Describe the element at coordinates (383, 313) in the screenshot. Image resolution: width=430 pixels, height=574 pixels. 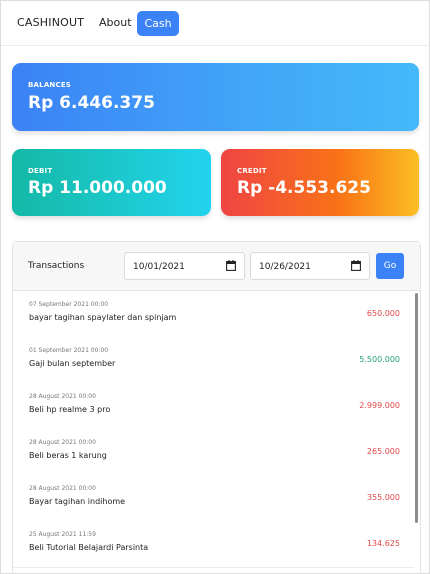
I see `transaction-amount: 650.000` at that location.